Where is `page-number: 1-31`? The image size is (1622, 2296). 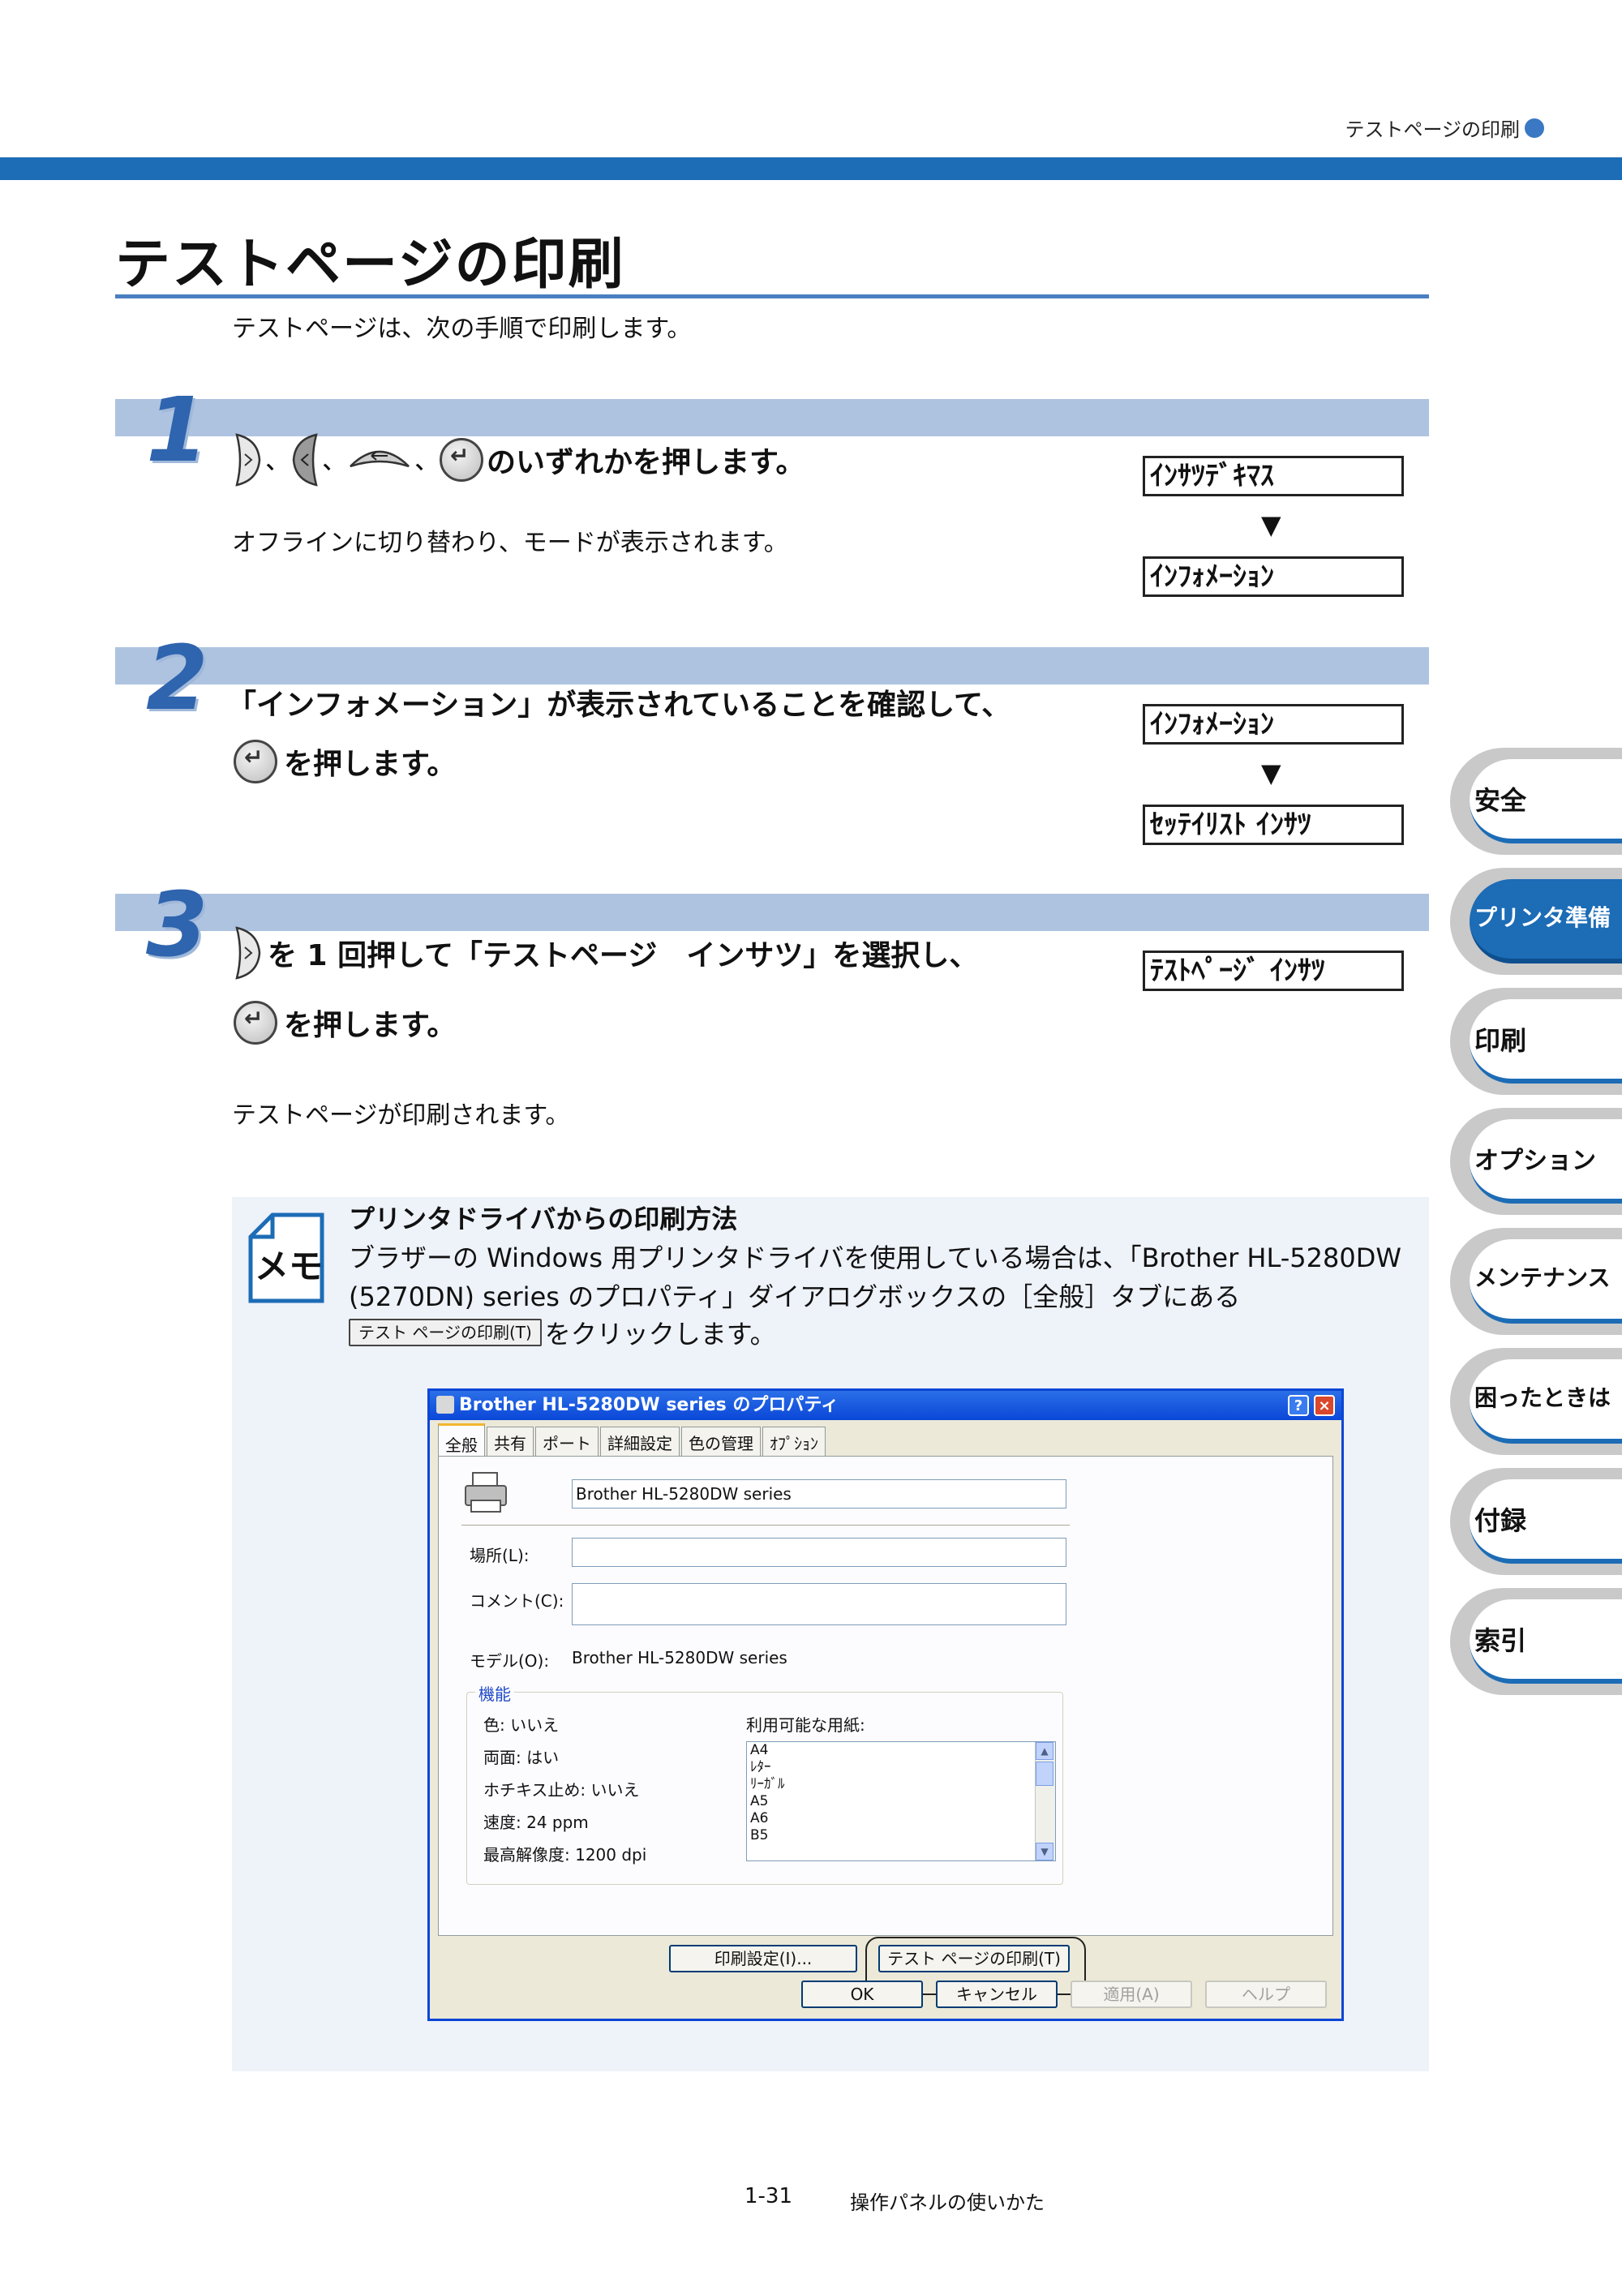 page-number: 1-31 is located at coordinates (769, 2196).